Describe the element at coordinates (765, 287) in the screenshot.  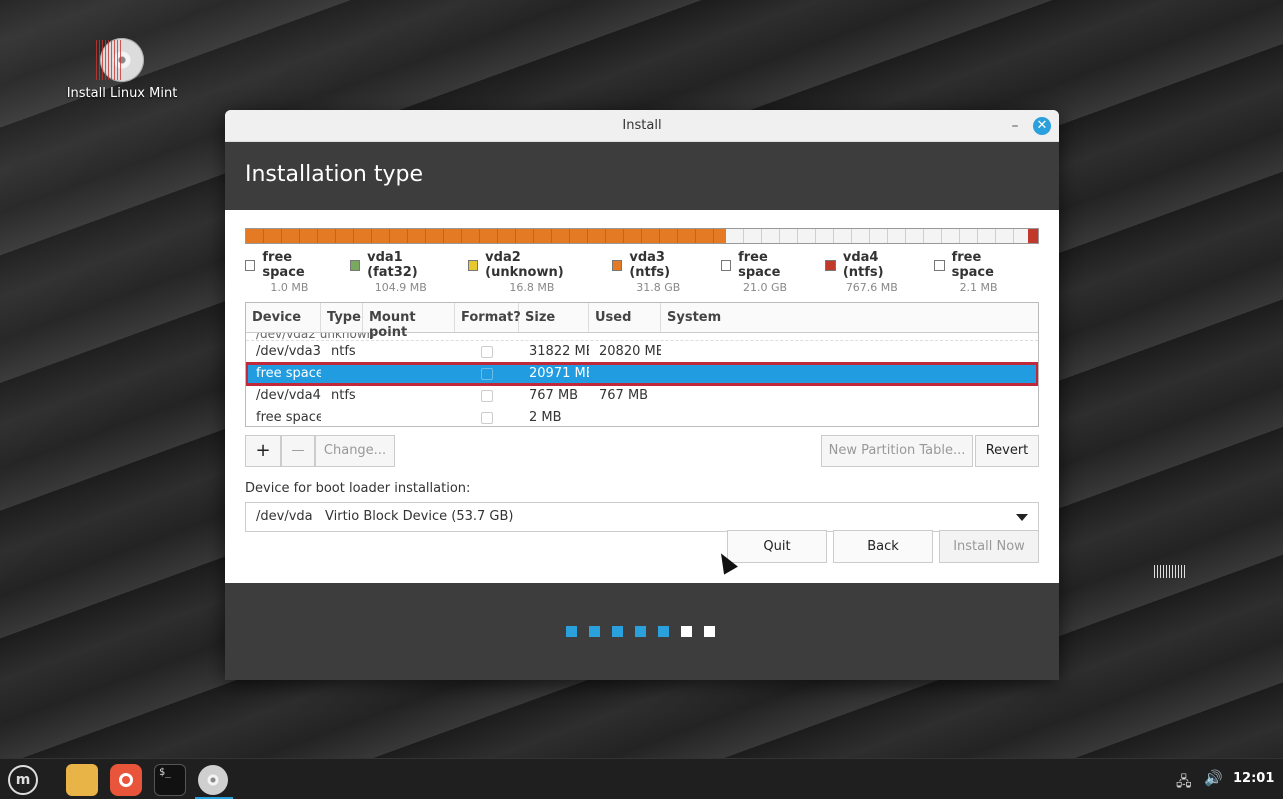
I see `legend-size: 21.0 GB` at that location.